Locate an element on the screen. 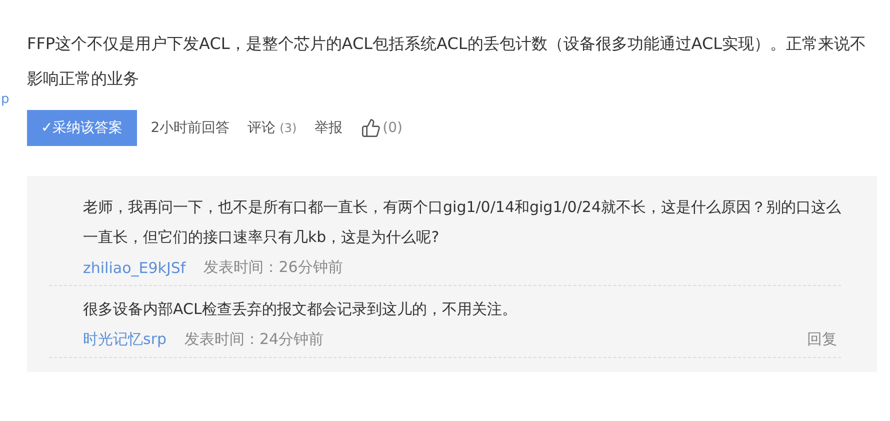 The width and height of the screenshot is (890, 421). accept-answer-button: ✓采纳该答案 is located at coordinates (82, 128).